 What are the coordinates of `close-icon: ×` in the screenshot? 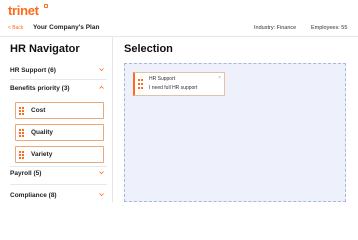 It's located at (219, 78).